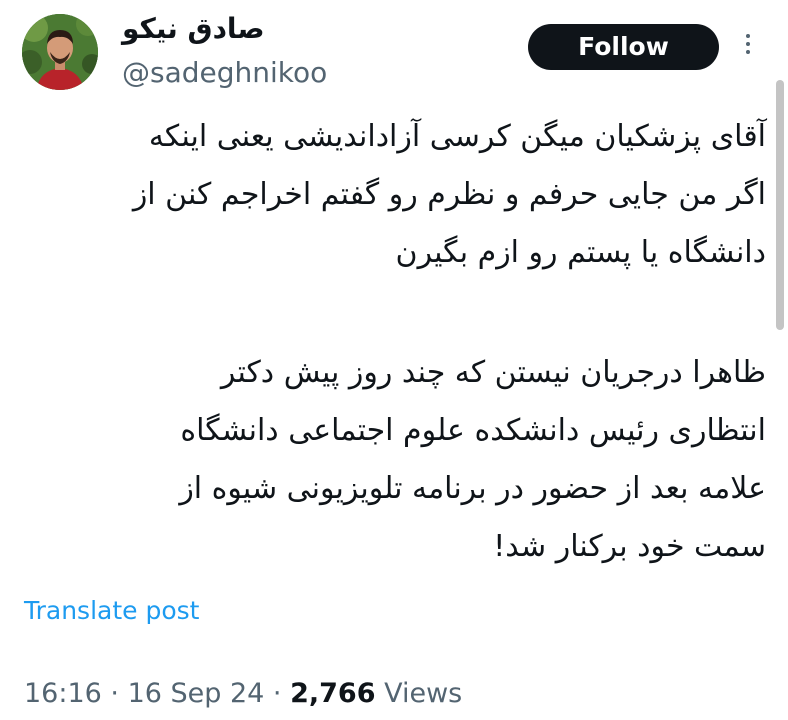  Describe the element at coordinates (748, 47) in the screenshot. I see `more-vertical-icon` at that location.